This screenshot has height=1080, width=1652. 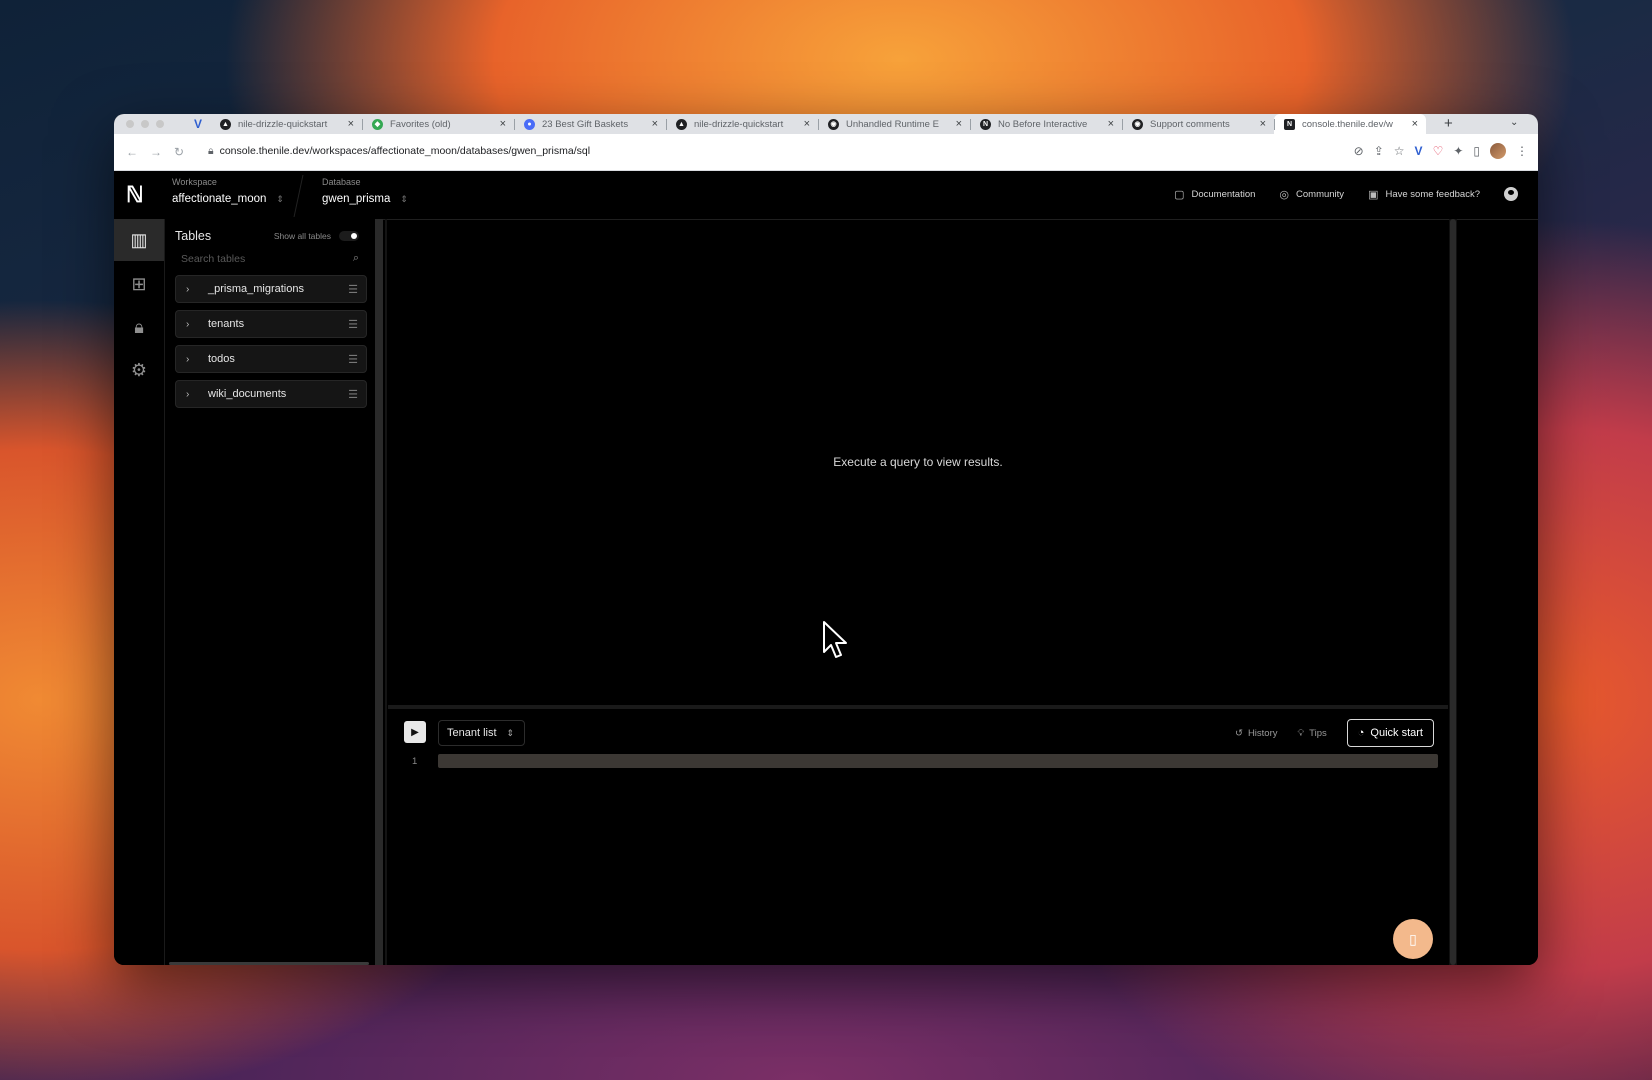 What do you see at coordinates (211, 151) in the screenshot?
I see `lock-icon: 🔒︎` at bounding box center [211, 151].